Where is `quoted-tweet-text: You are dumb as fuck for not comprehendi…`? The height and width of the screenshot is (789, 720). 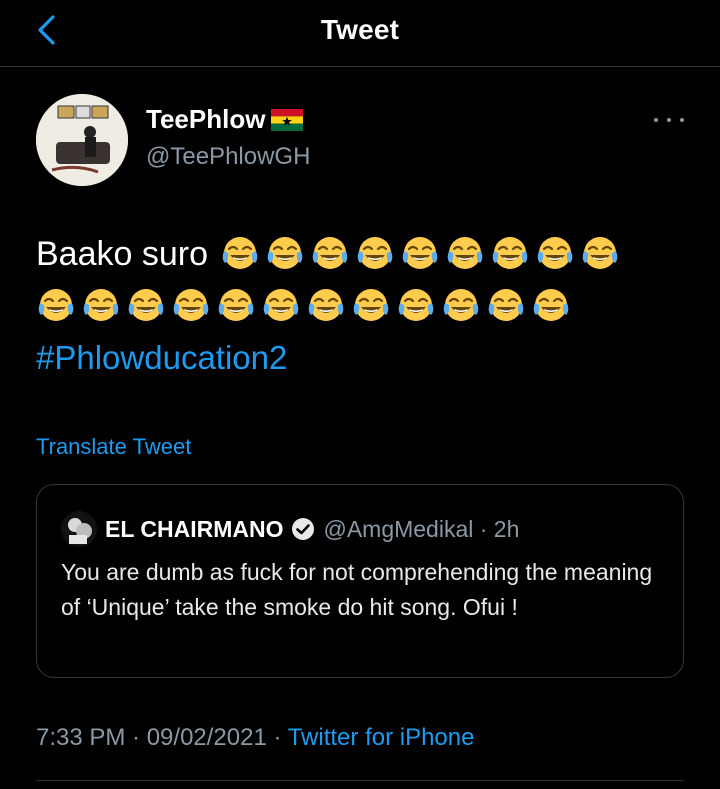 quoted-tweet-text: You are dumb as fuck for not comprehendi… is located at coordinates (357, 589).